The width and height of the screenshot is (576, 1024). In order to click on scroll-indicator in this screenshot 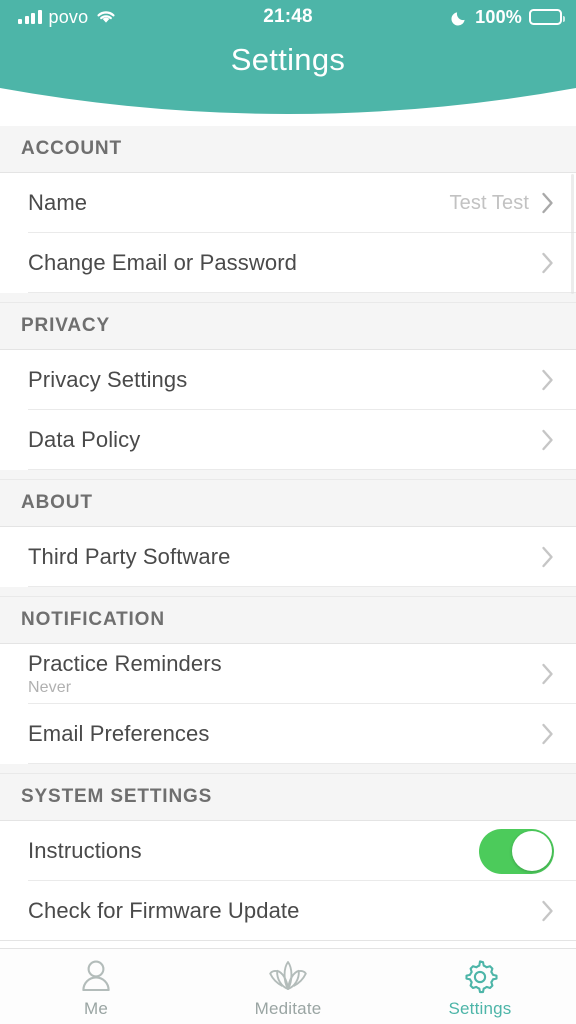, I will do `click(572, 234)`.